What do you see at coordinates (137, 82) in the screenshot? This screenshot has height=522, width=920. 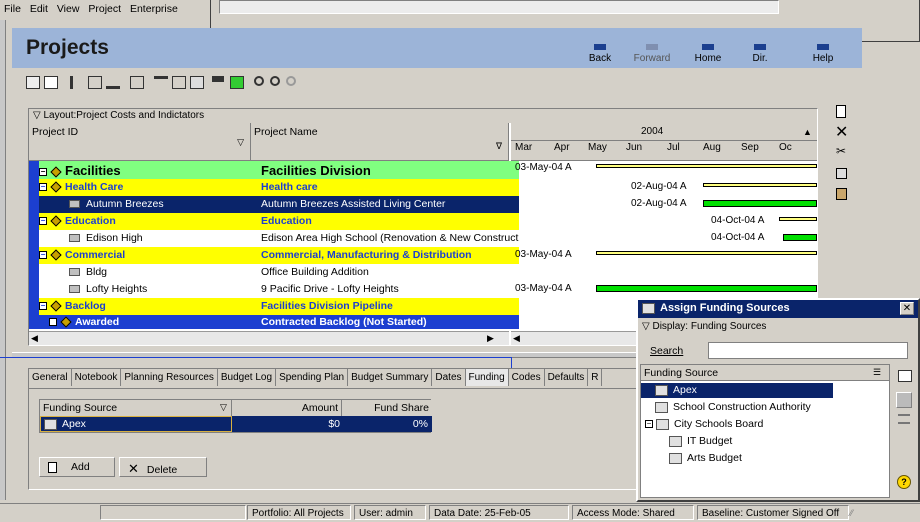 I see `group-sort-icon` at bounding box center [137, 82].